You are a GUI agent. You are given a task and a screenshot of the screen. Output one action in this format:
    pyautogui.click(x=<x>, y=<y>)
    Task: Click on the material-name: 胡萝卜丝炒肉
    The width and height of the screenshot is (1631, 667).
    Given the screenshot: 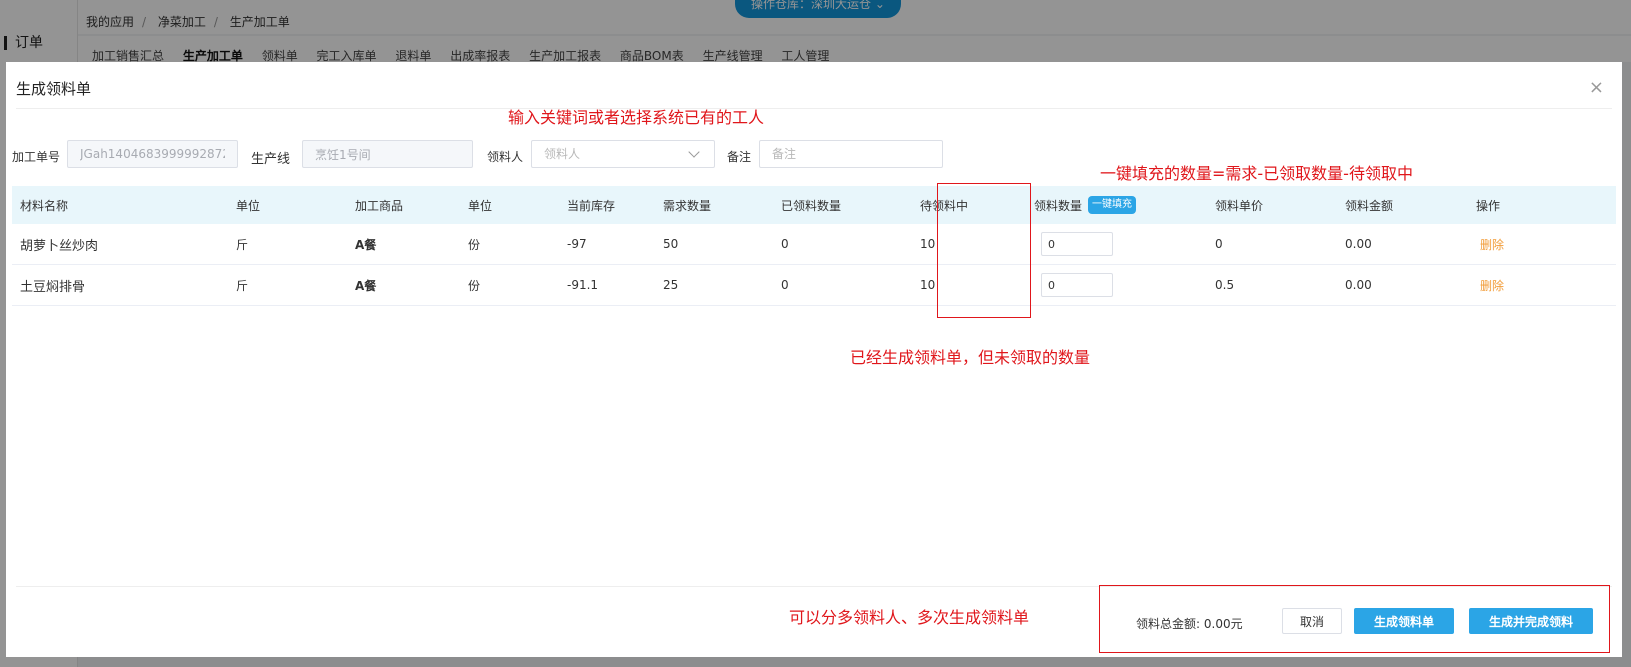 What is the action you would take?
    pyautogui.click(x=59, y=246)
    